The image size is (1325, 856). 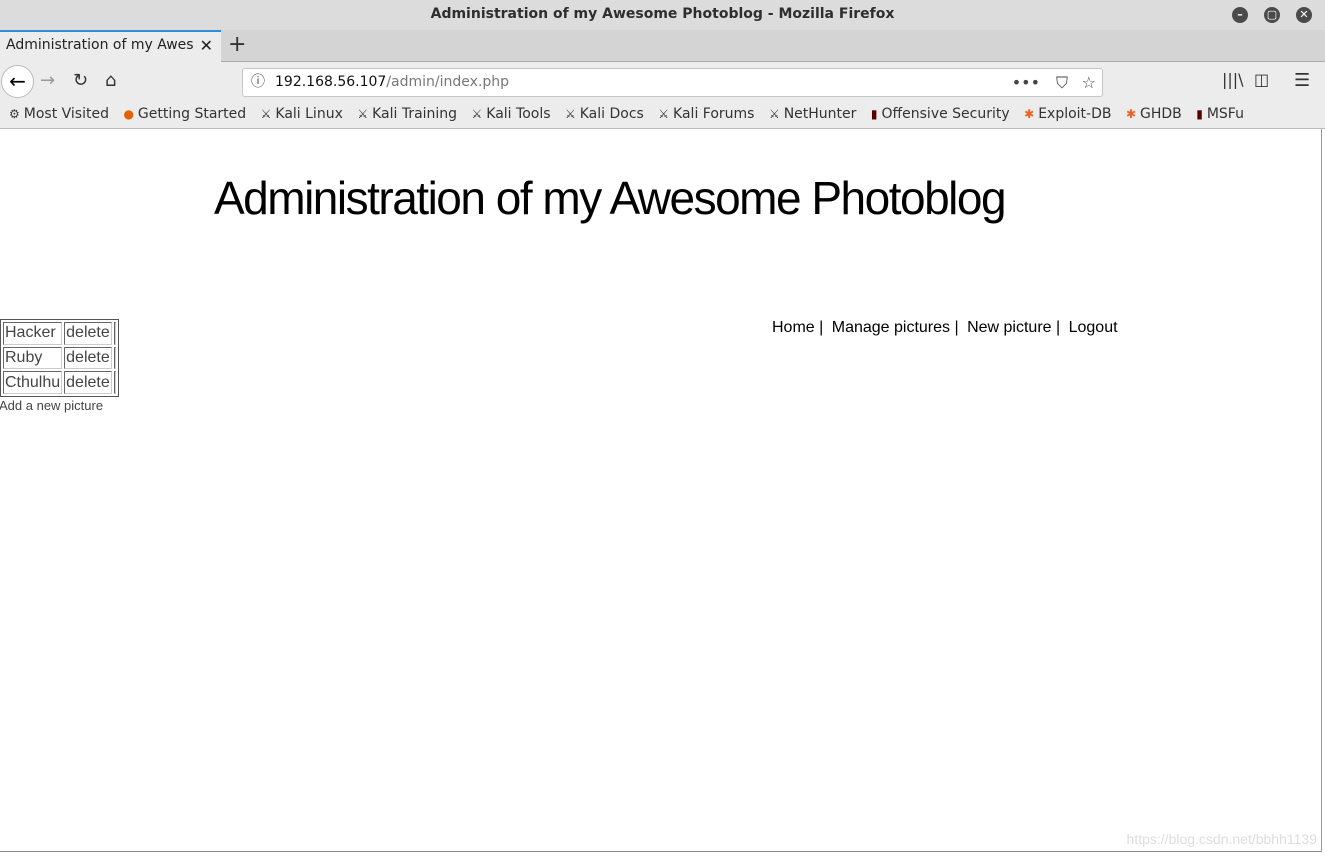 I want to click on picture-name: Cthulhu, so click(x=33, y=382).